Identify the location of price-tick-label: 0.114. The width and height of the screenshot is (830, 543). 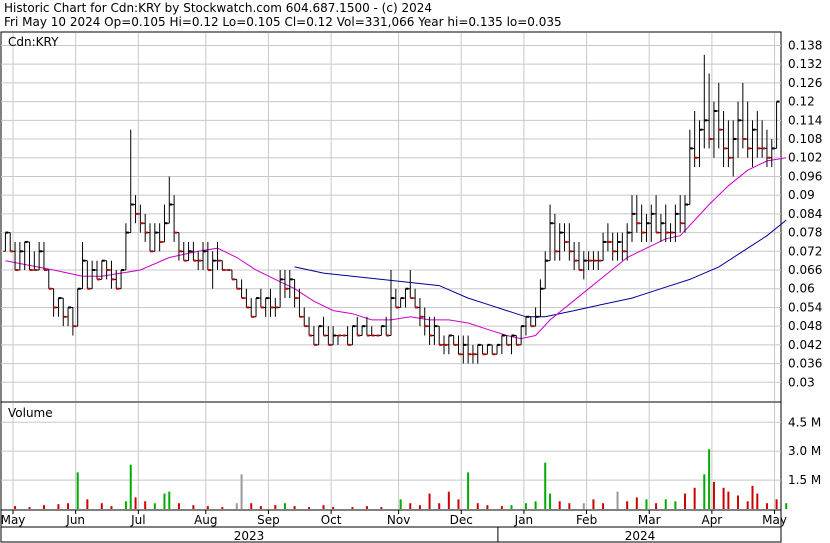
(805, 120).